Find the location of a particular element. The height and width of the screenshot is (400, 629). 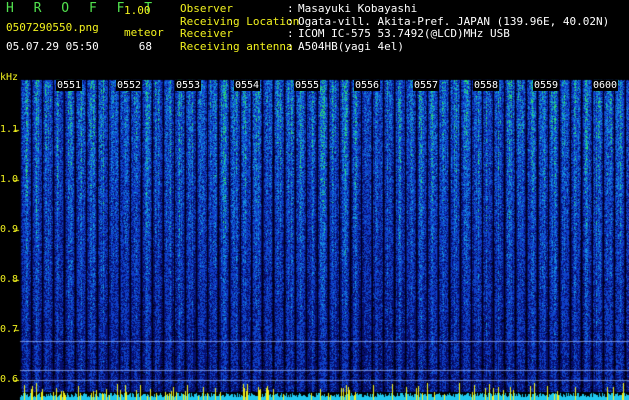

info-row-observer: Observer : Masayuki Kobayashi is located at coordinates (394, 9).